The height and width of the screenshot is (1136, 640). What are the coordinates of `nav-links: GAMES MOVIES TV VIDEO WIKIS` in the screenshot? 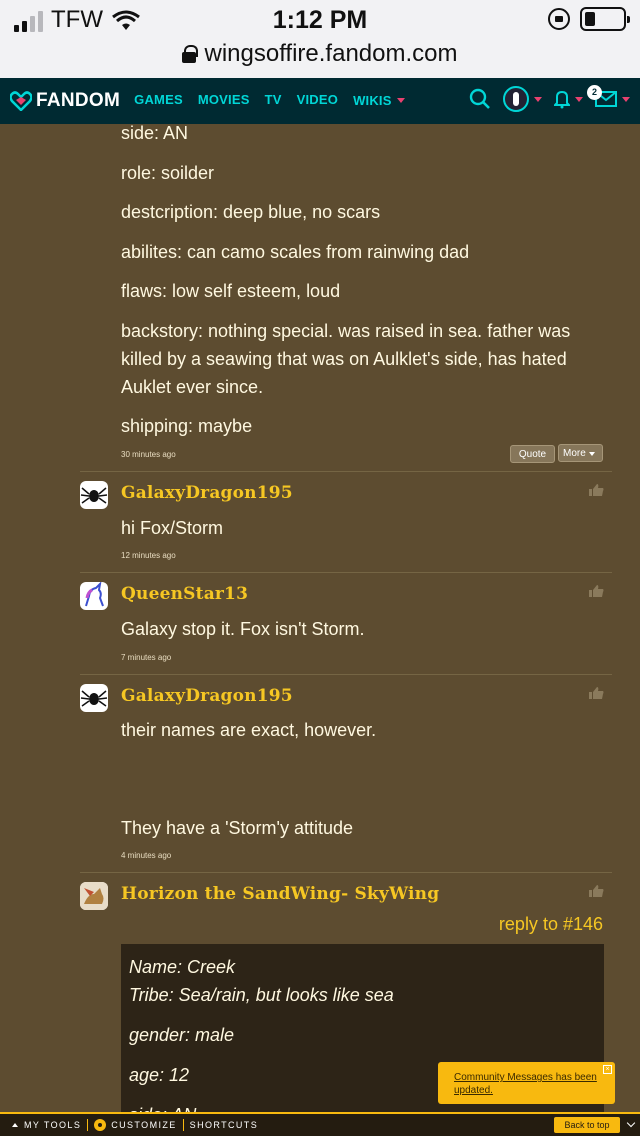 It's located at (269, 101).